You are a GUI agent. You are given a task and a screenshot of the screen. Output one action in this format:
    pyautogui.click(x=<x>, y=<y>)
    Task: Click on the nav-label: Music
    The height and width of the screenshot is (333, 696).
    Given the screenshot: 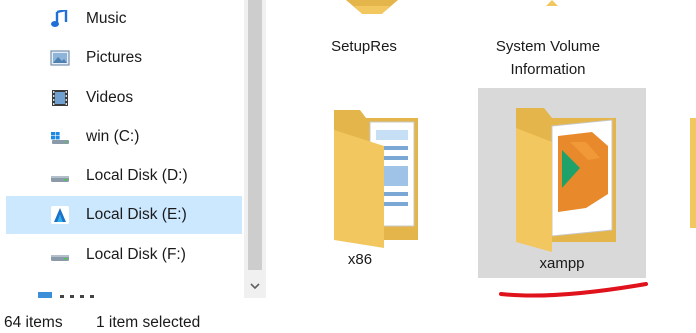 What is the action you would take?
    pyautogui.click(x=106, y=18)
    